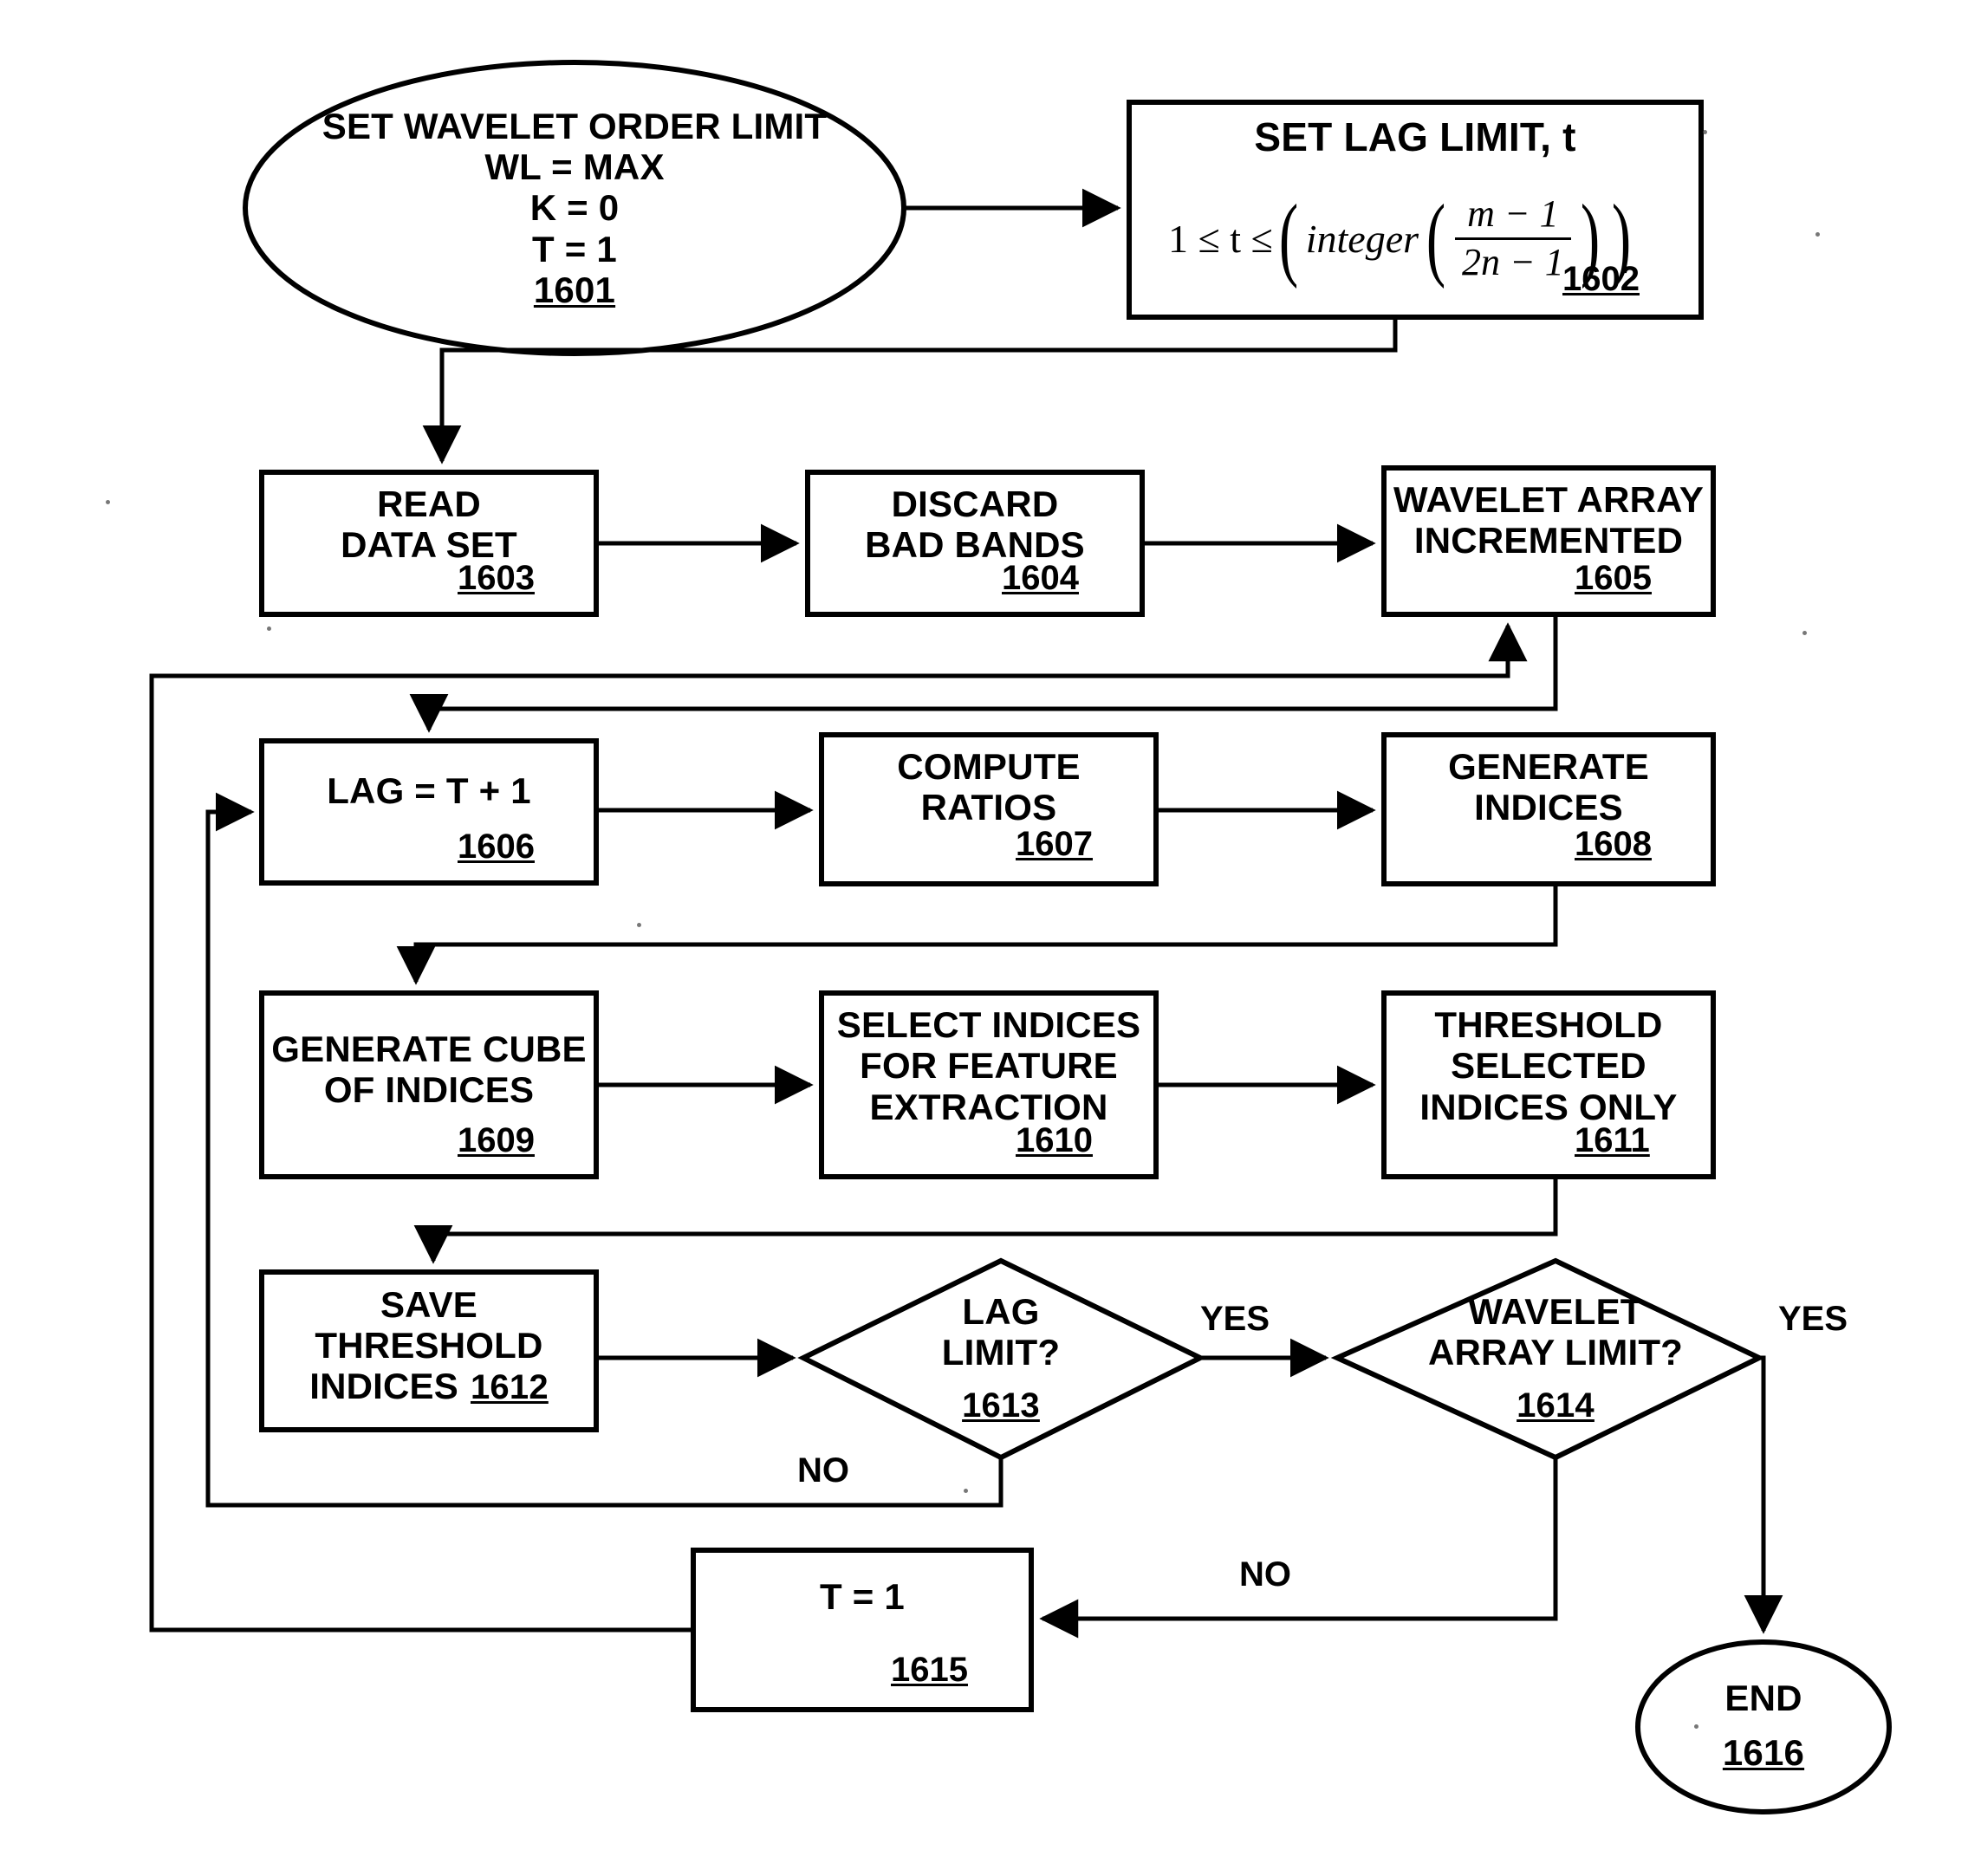  What do you see at coordinates (497, 578) in the screenshot?
I see `node-1603-ref: 1603` at bounding box center [497, 578].